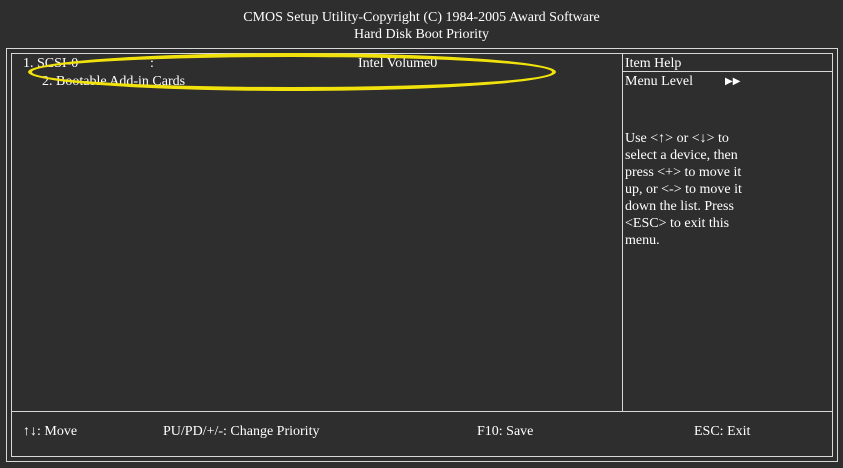  What do you see at coordinates (642, 240) in the screenshot?
I see `help-line: menu.` at bounding box center [642, 240].